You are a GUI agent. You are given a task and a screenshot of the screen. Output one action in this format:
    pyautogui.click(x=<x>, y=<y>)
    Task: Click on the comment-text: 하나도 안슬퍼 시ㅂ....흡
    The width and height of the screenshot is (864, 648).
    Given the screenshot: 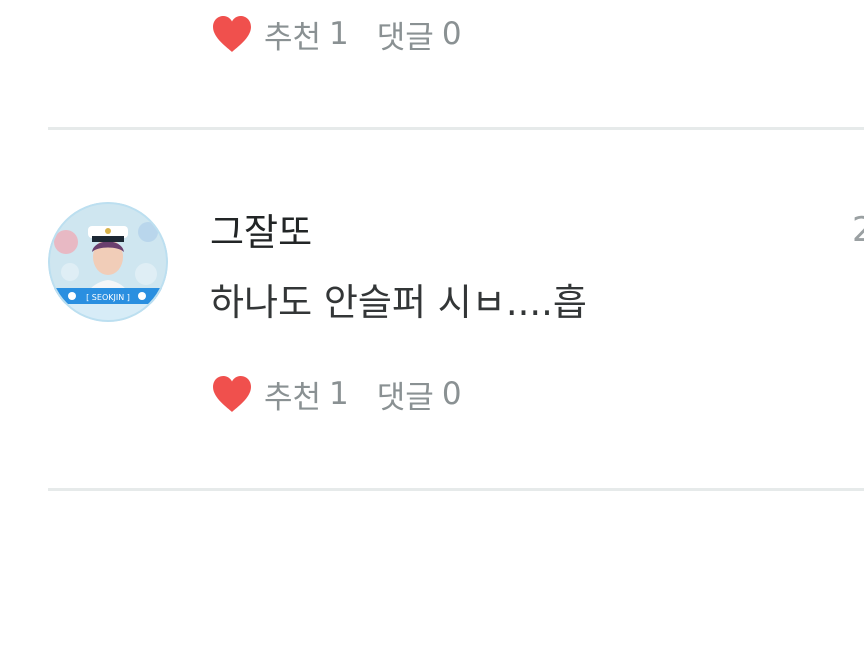 What is the action you would take?
    pyautogui.click(x=398, y=302)
    